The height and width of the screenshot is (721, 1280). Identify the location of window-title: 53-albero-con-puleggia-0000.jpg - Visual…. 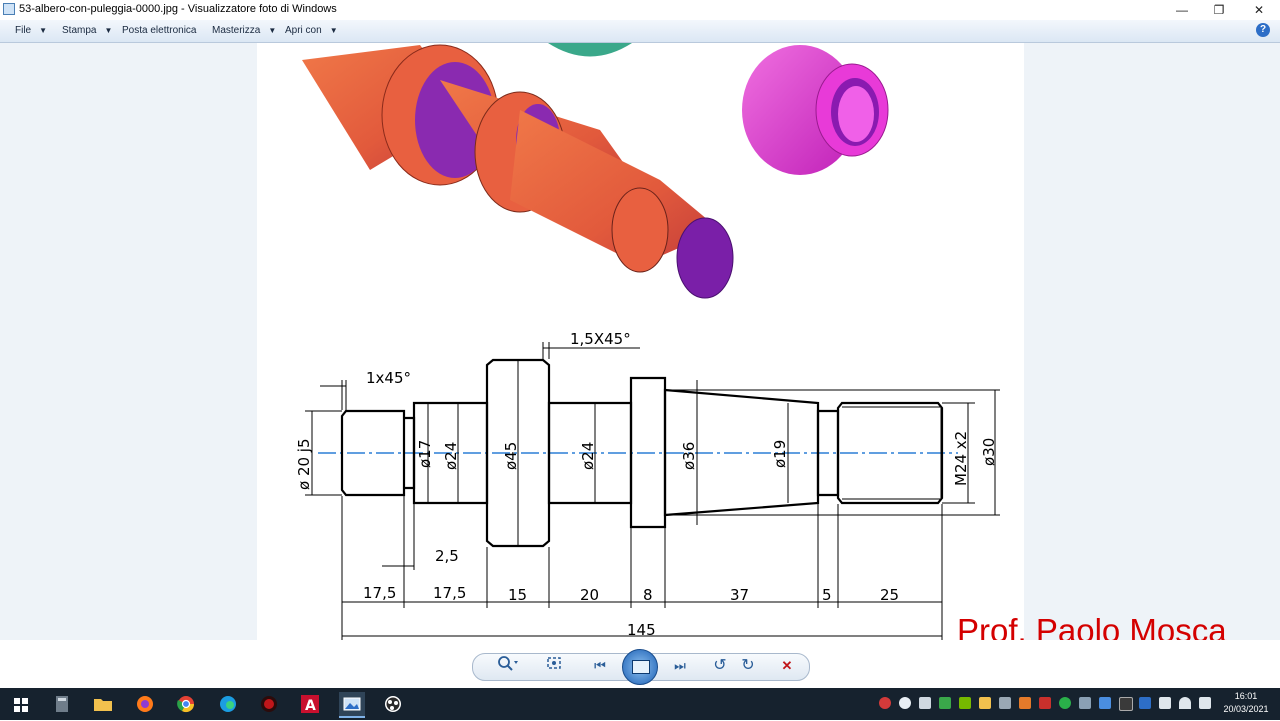
(178, 9).